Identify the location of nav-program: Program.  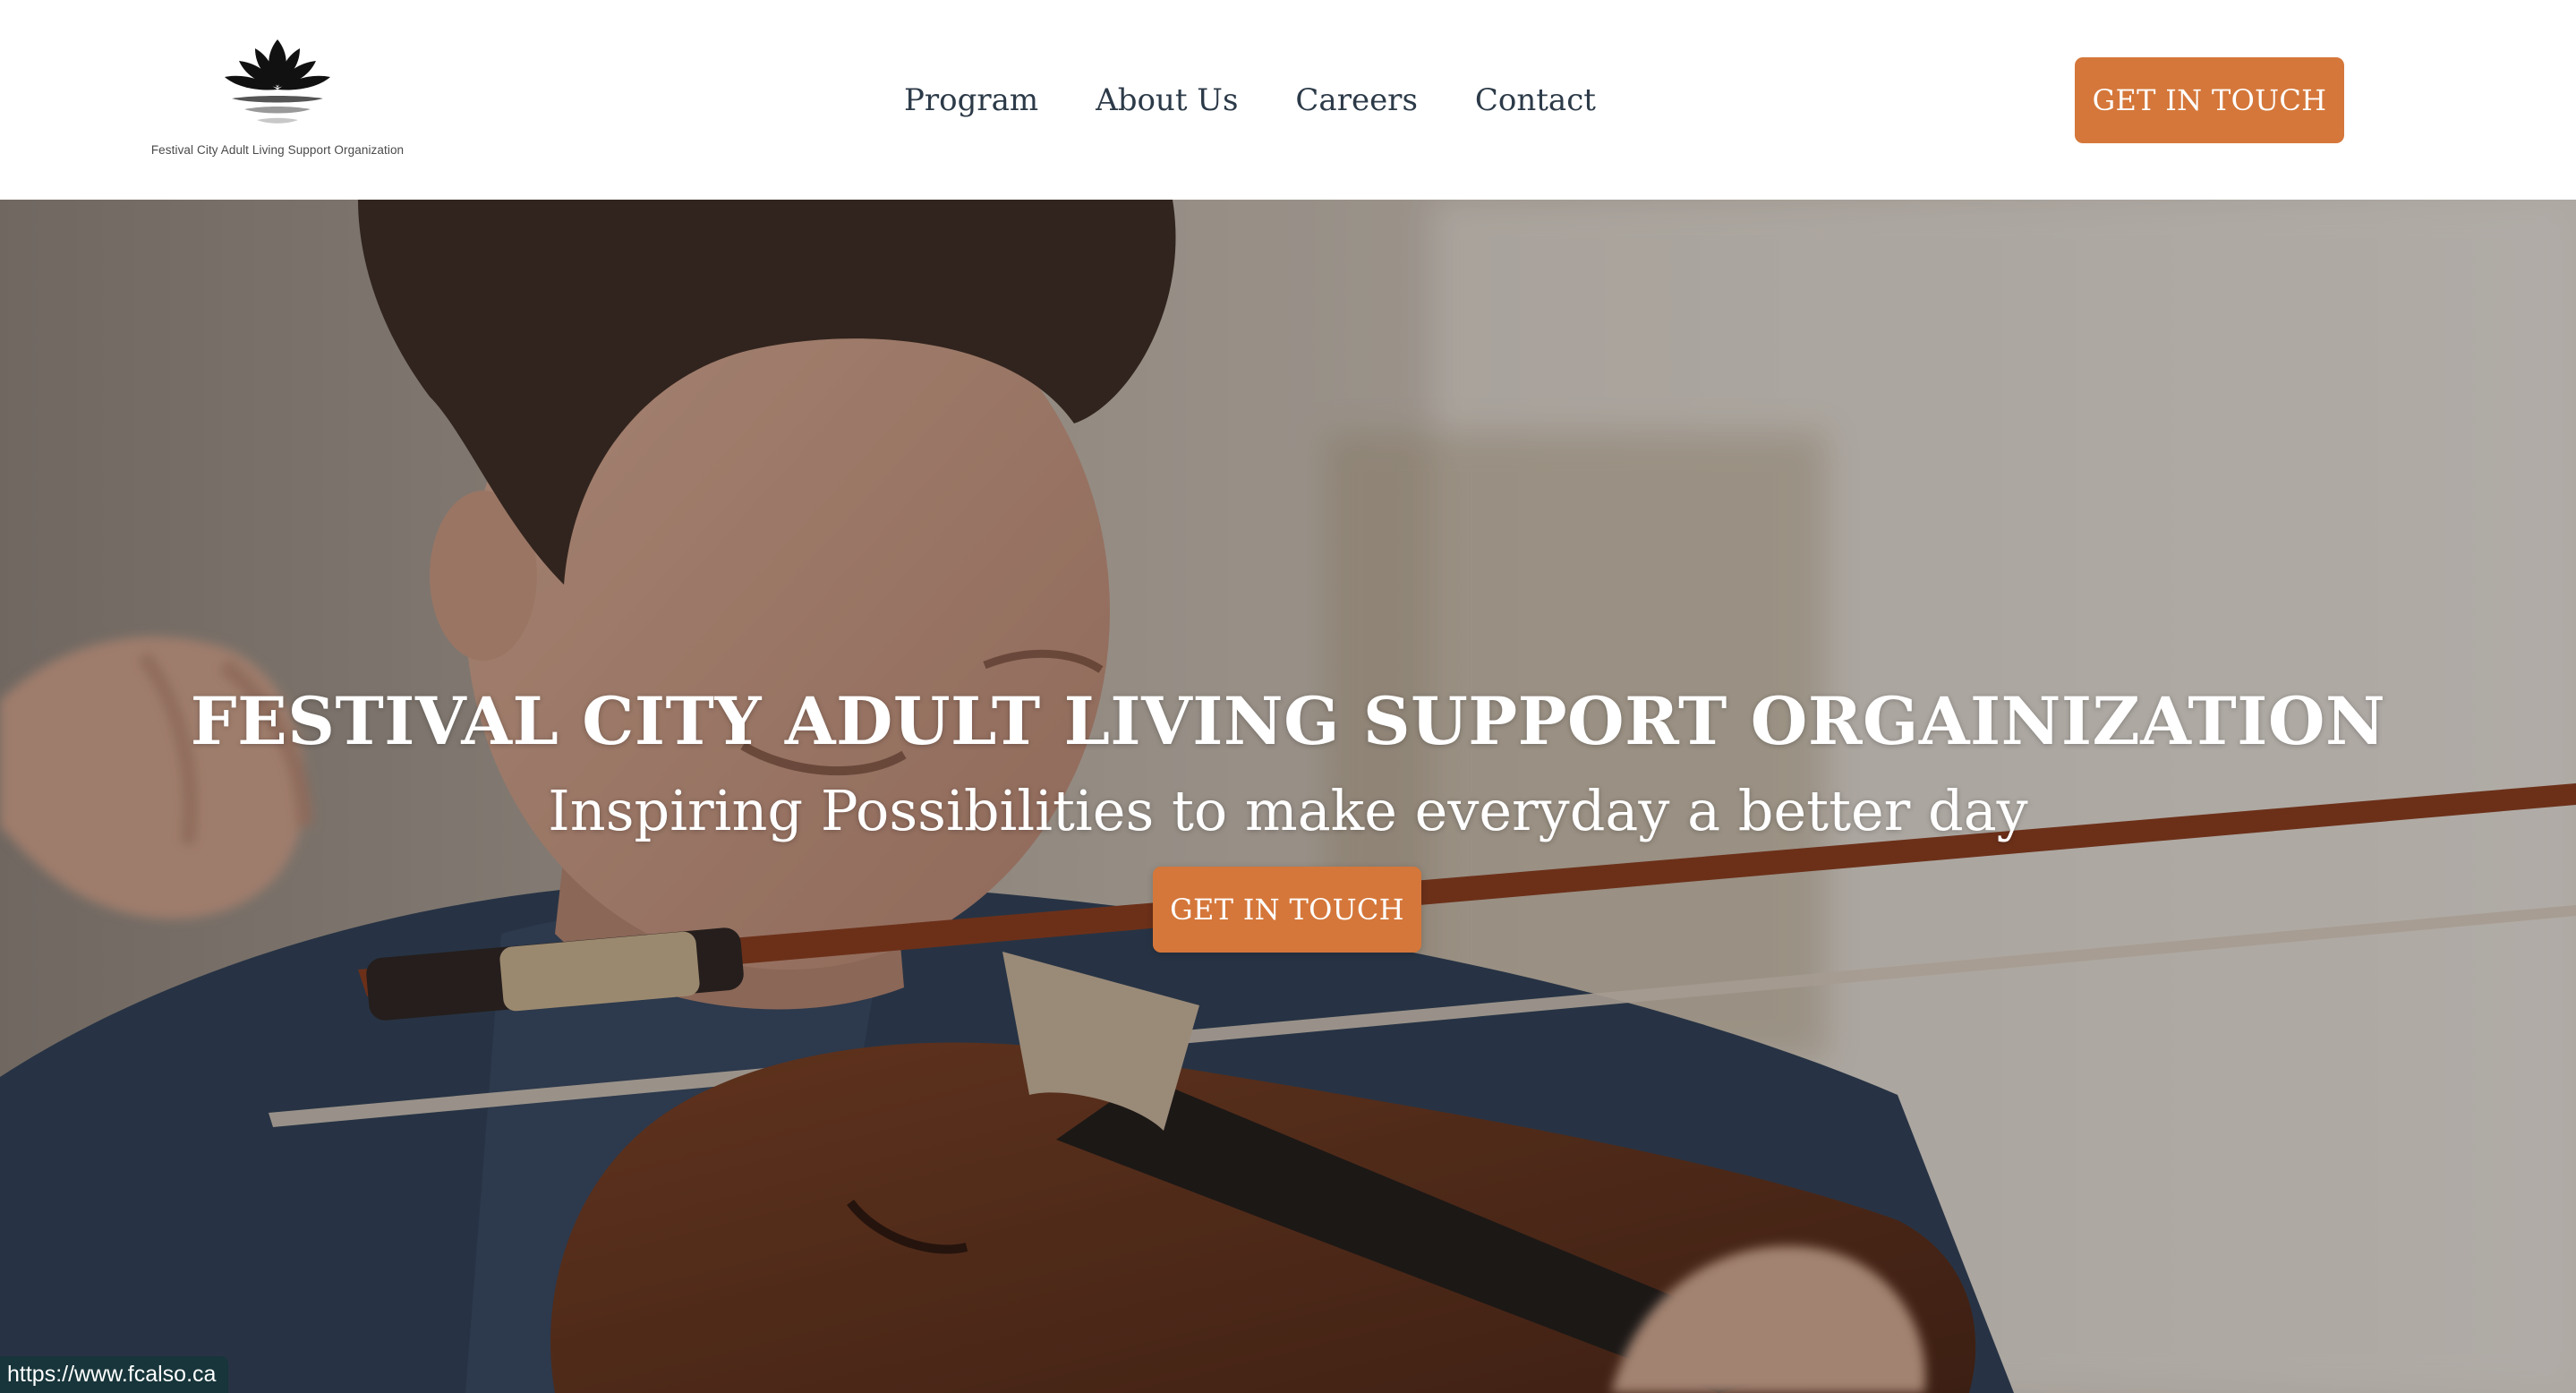
(971, 100).